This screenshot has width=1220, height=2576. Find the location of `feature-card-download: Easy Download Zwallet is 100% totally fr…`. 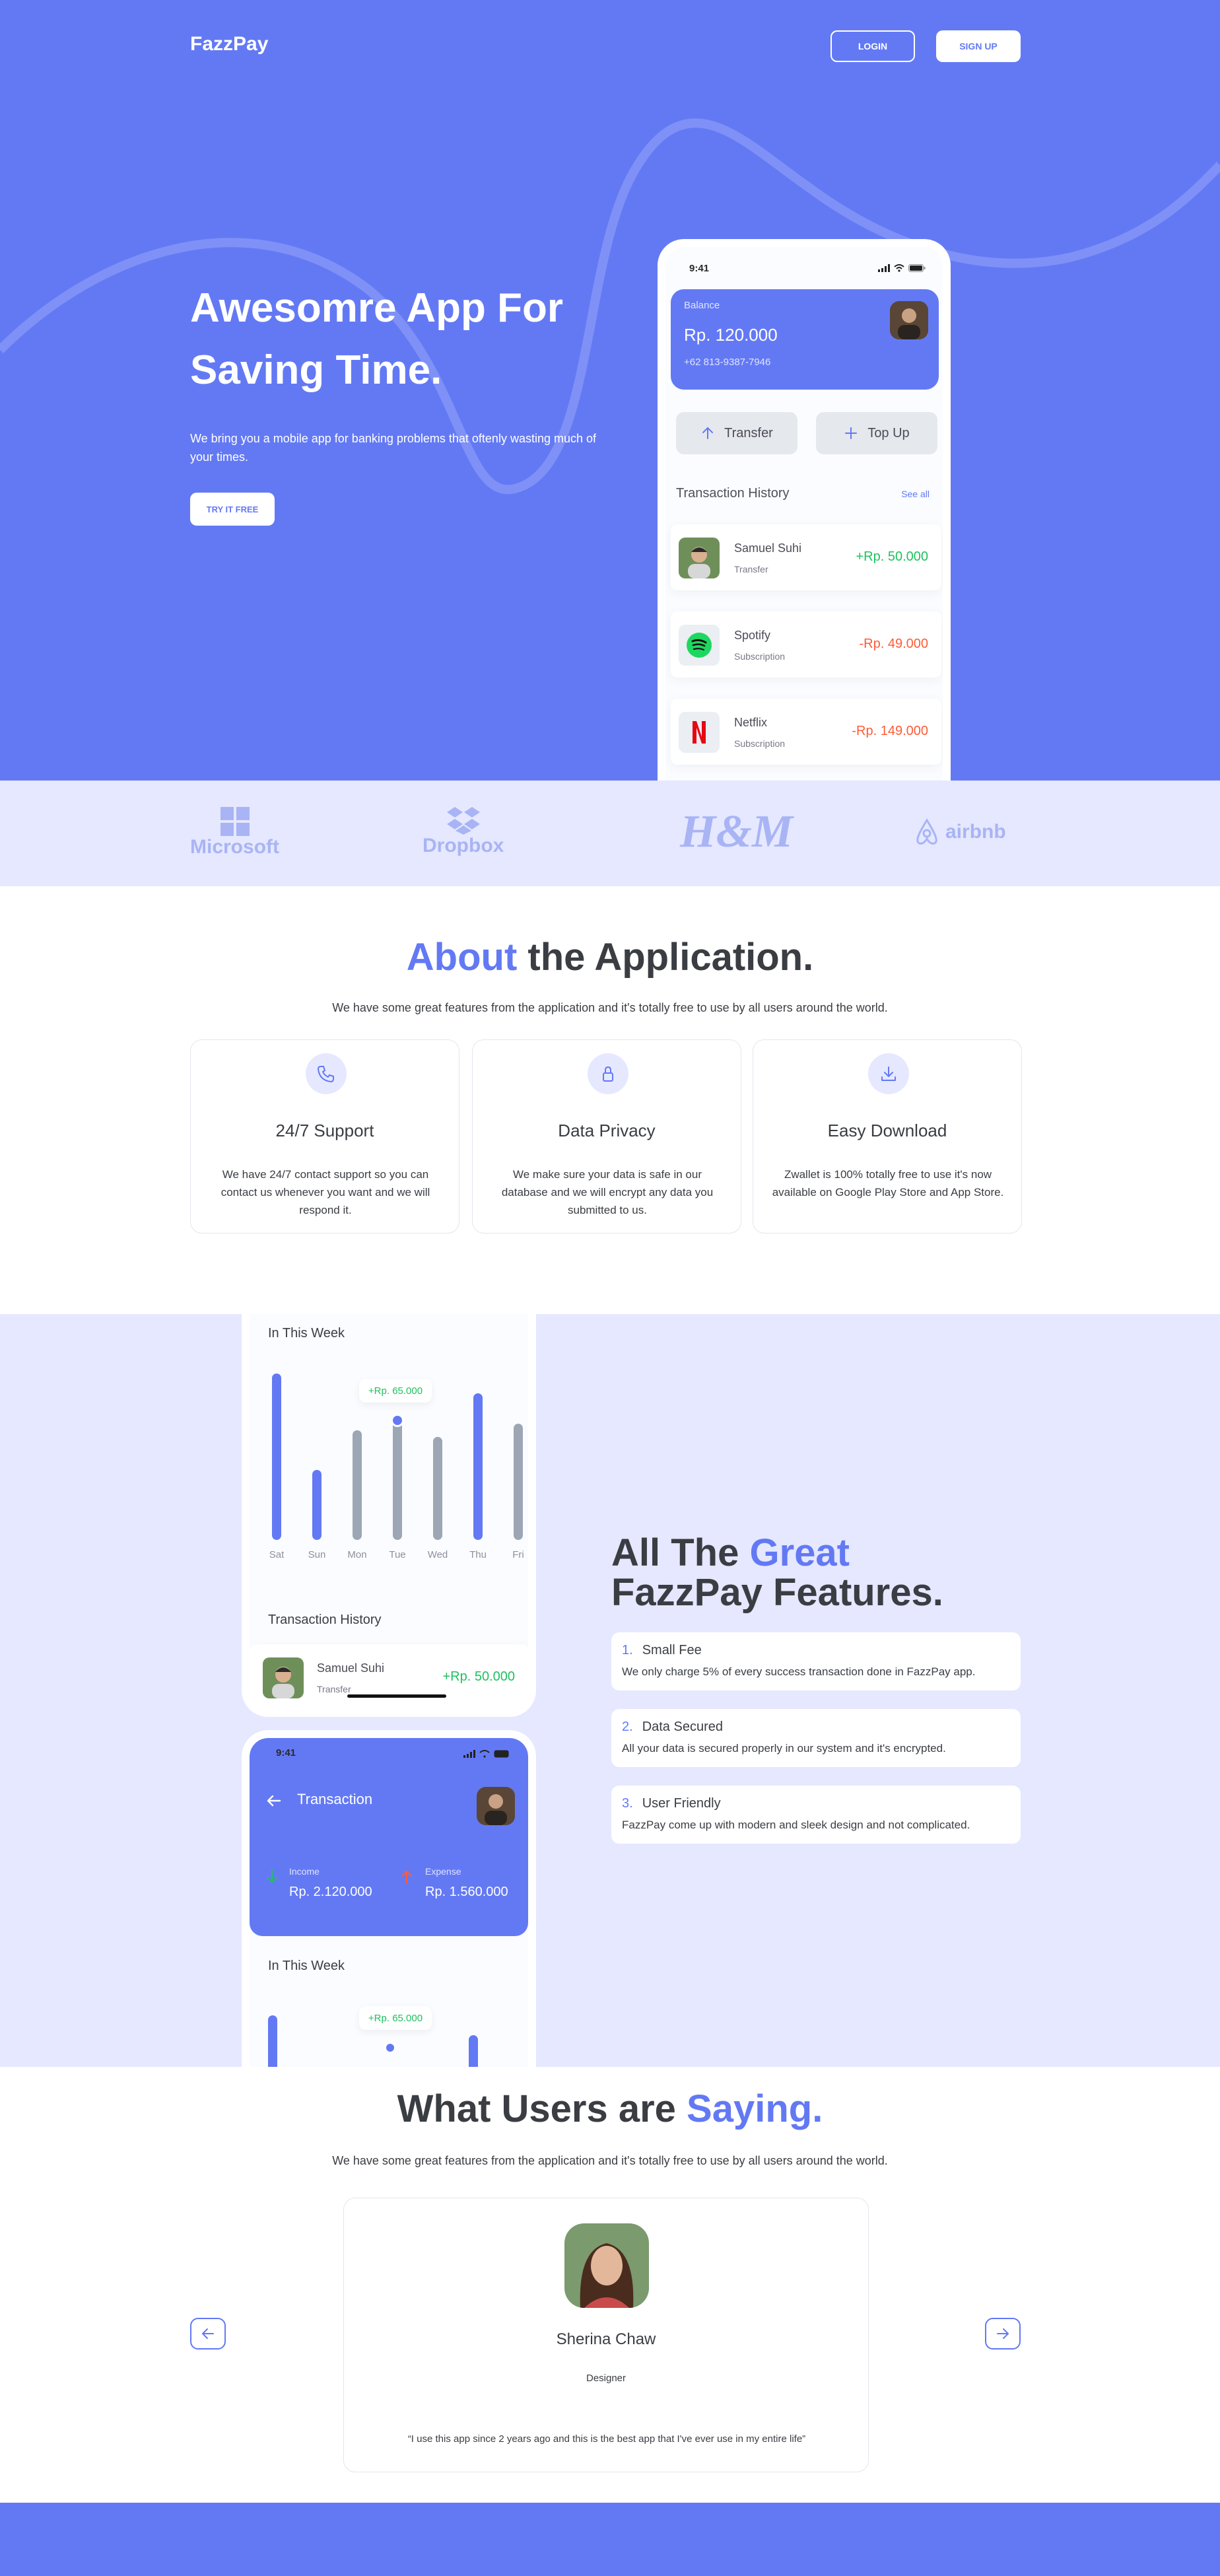

feature-card-download: Easy Download Zwallet is 100% totally fr… is located at coordinates (887, 1136).